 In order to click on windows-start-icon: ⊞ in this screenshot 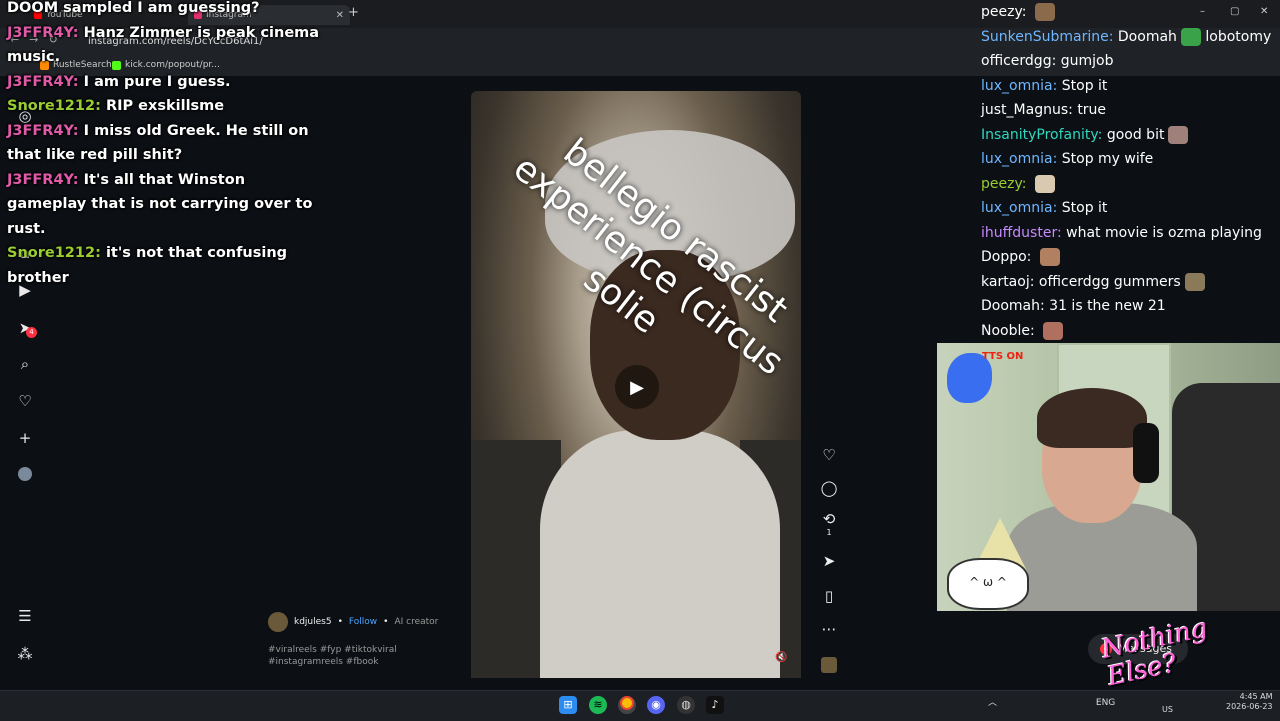, I will do `click(568, 705)`.